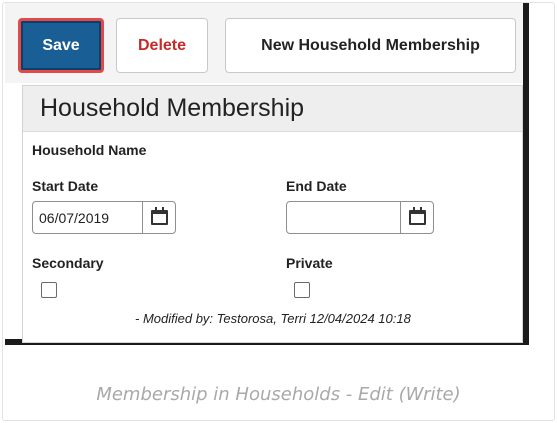 This screenshot has height=423, width=557. Describe the element at coordinates (65, 186) in the screenshot. I see `start-date-label: Start Date` at that location.